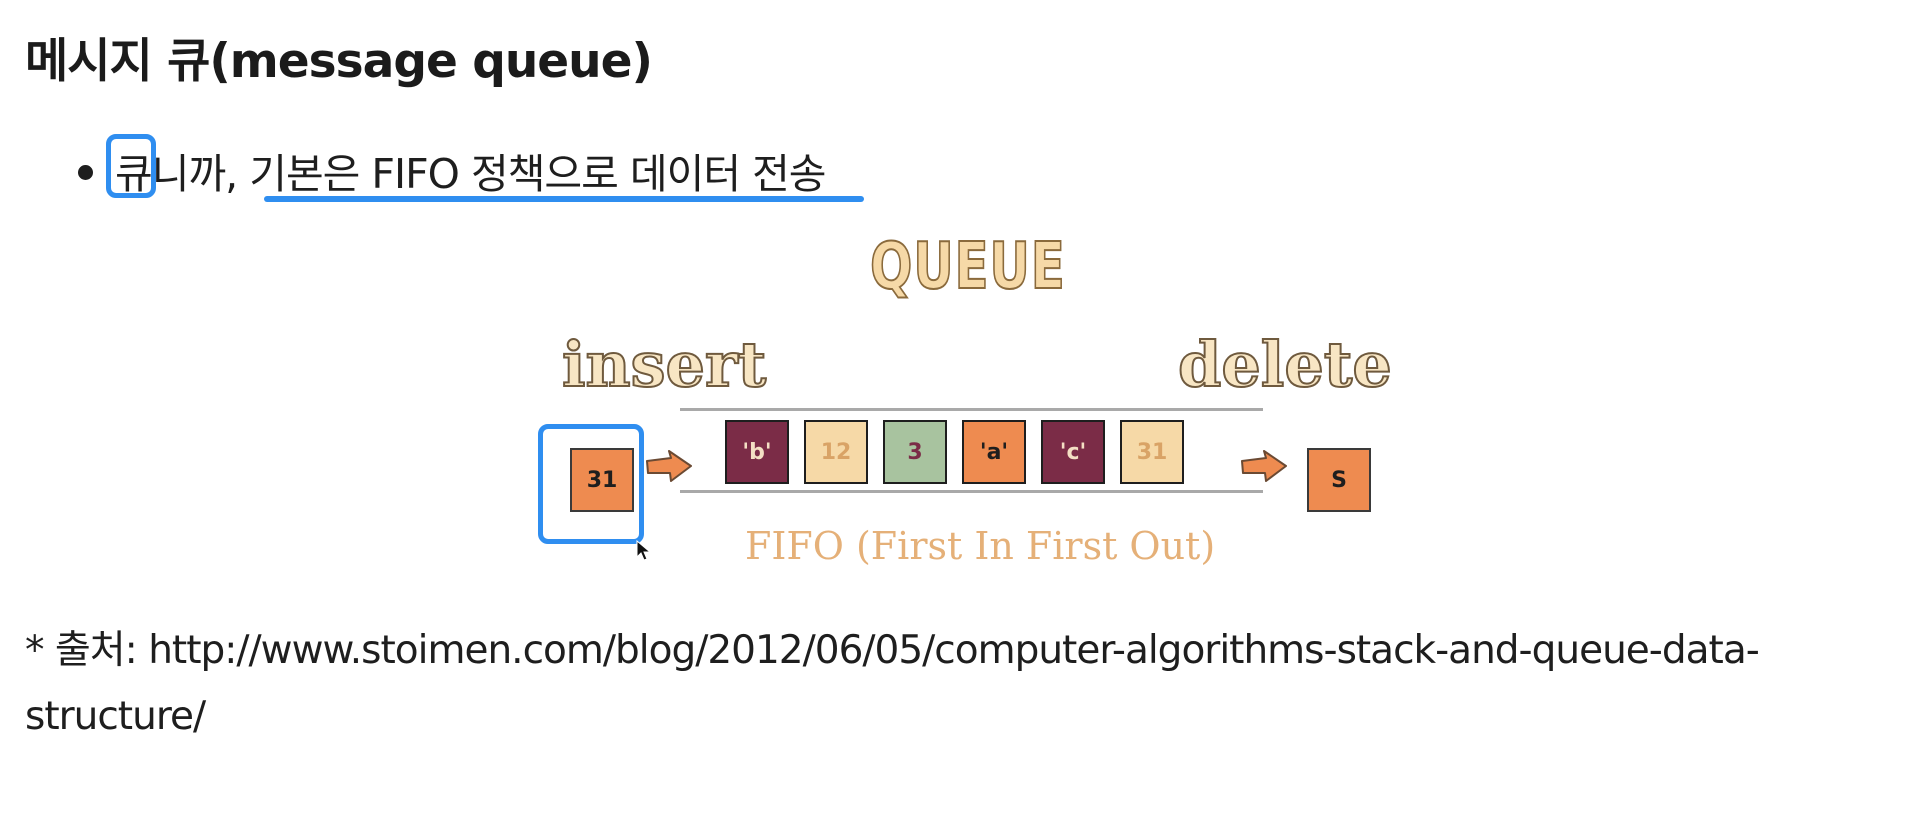 This screenshot has width=1924, height=814. I want to click on queue-box: 'c', so click(1073, 452).